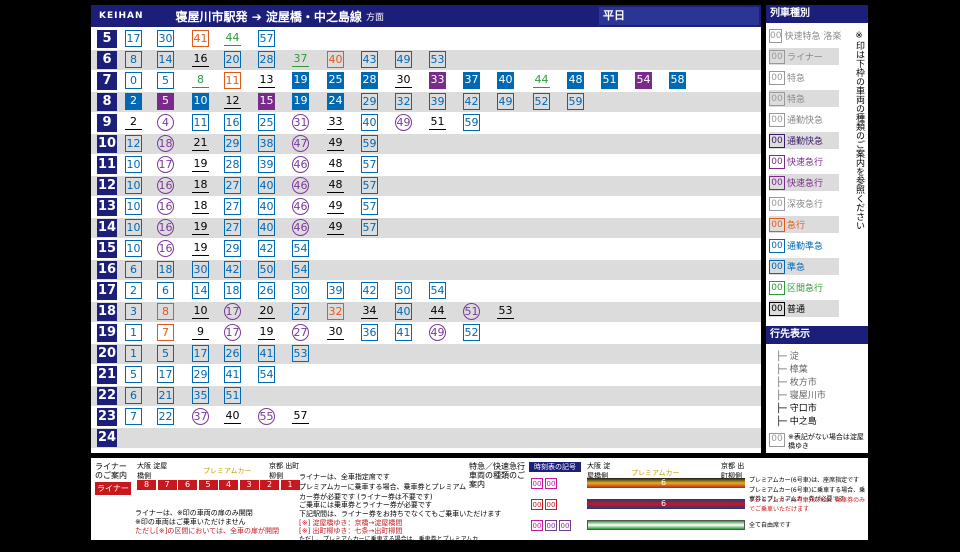  I want to click on departure-minute: 7, so click(133, 416).